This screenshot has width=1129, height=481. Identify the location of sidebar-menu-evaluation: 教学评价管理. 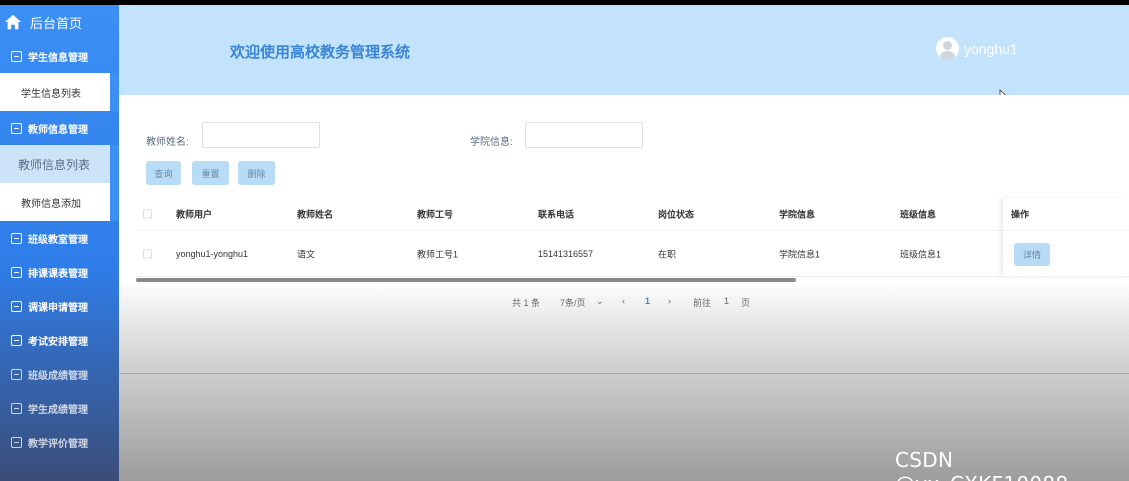
(59, 442).